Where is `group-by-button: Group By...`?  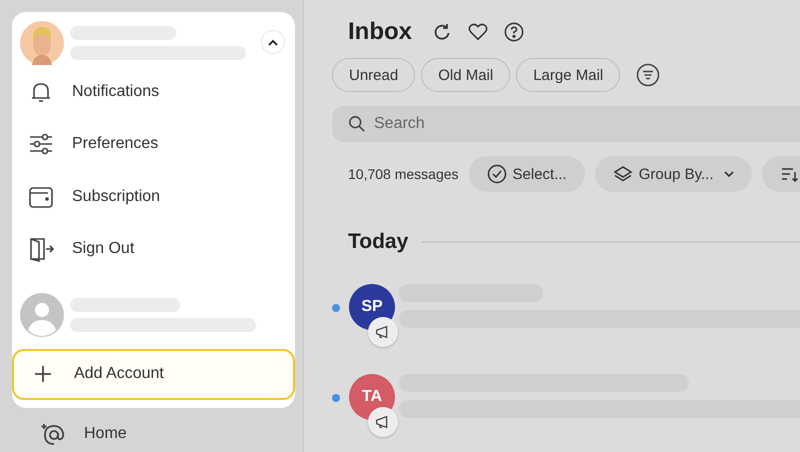
group-by-button: Group By... is located at coordinates (673, 174).